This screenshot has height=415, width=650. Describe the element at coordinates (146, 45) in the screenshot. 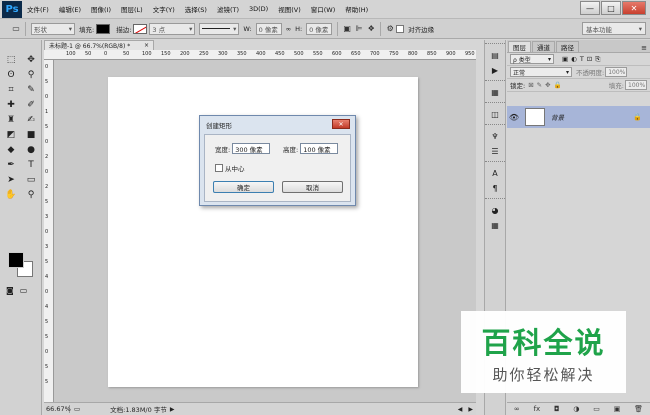

I see `close-tab-icon: ×` at that location.